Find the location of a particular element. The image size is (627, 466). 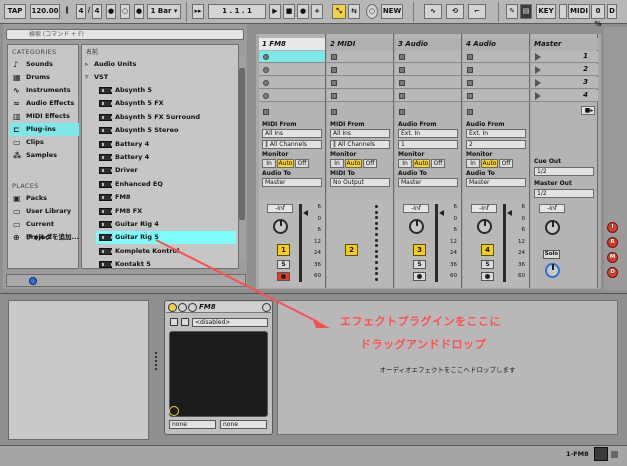

scene-slot: 4 is located at coordinates (564, 96).